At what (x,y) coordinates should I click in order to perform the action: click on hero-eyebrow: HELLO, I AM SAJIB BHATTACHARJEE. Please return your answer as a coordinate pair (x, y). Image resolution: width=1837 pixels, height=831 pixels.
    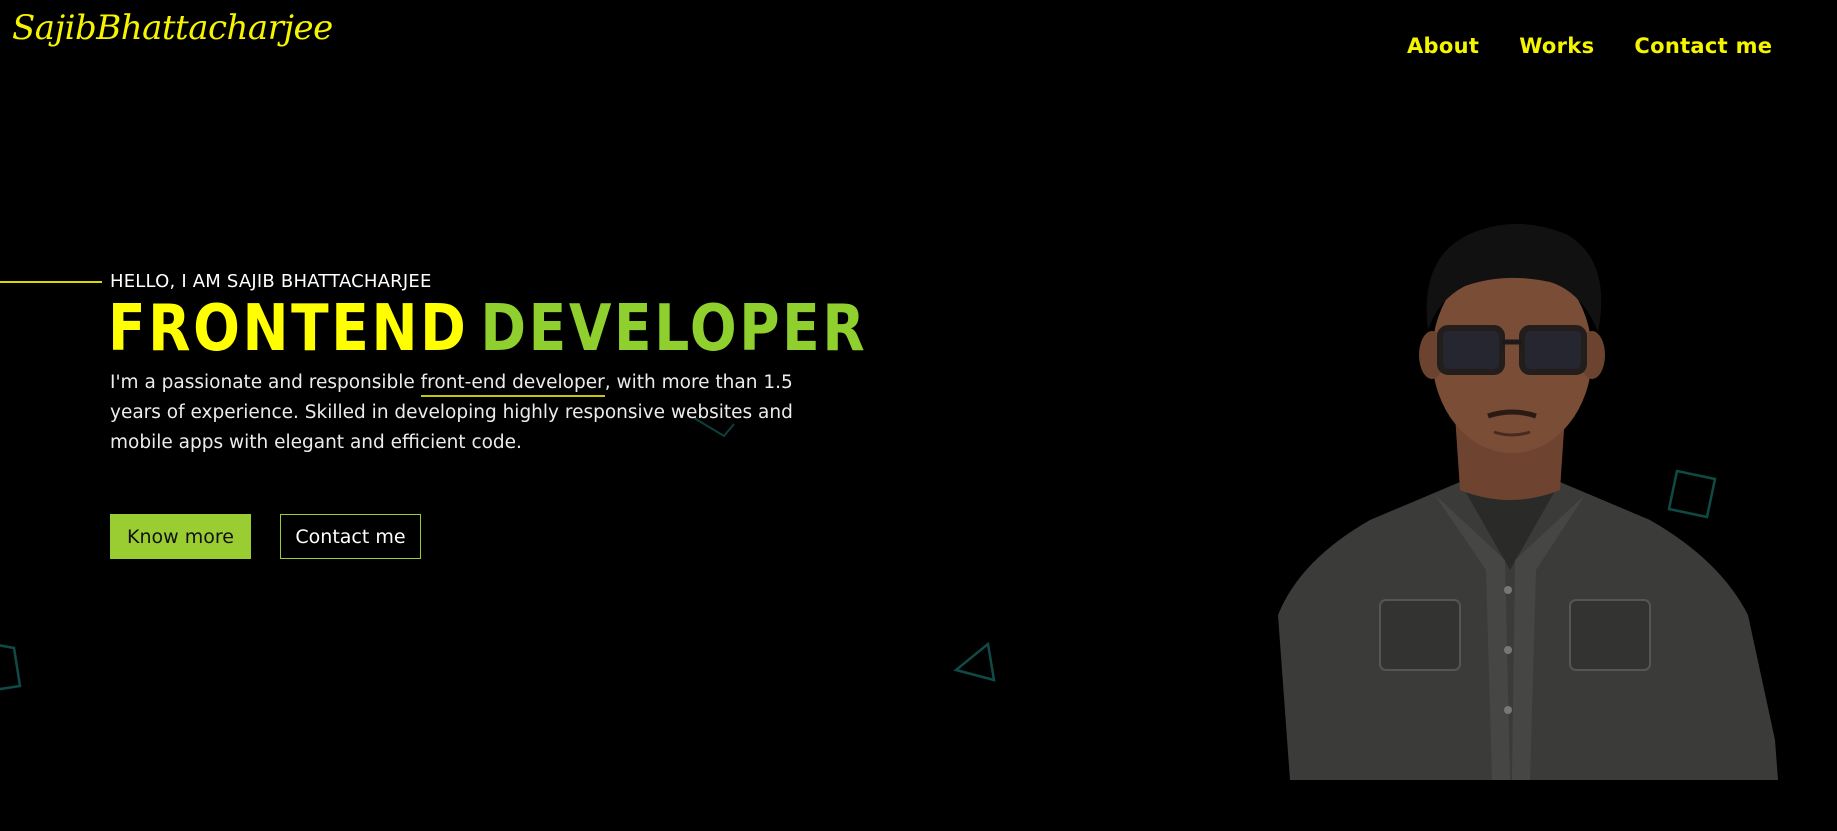
    Looking at the image, I should click on (271, 281).